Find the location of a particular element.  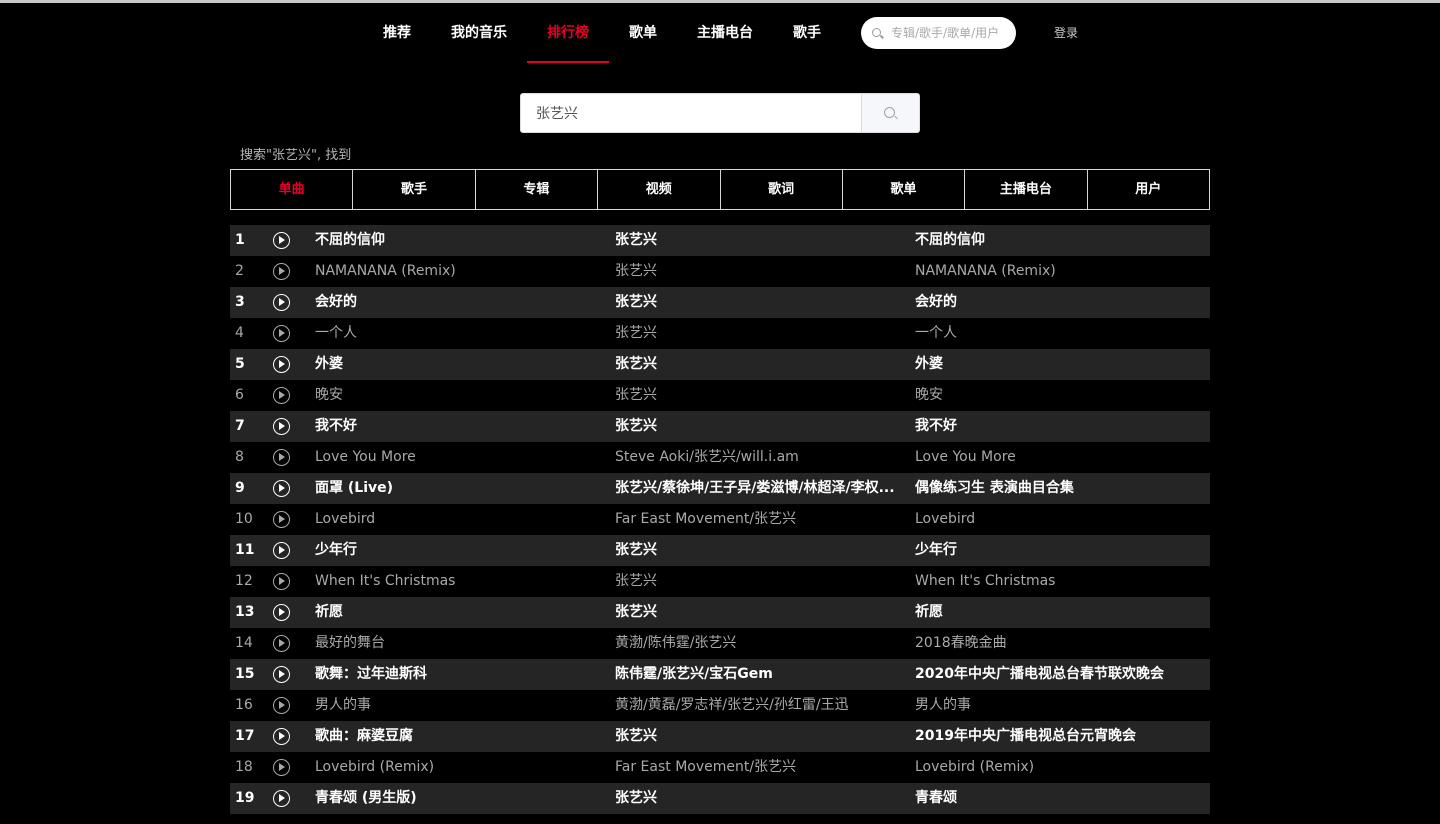

song-name: 晚安 is located at coordinates (460, 395).